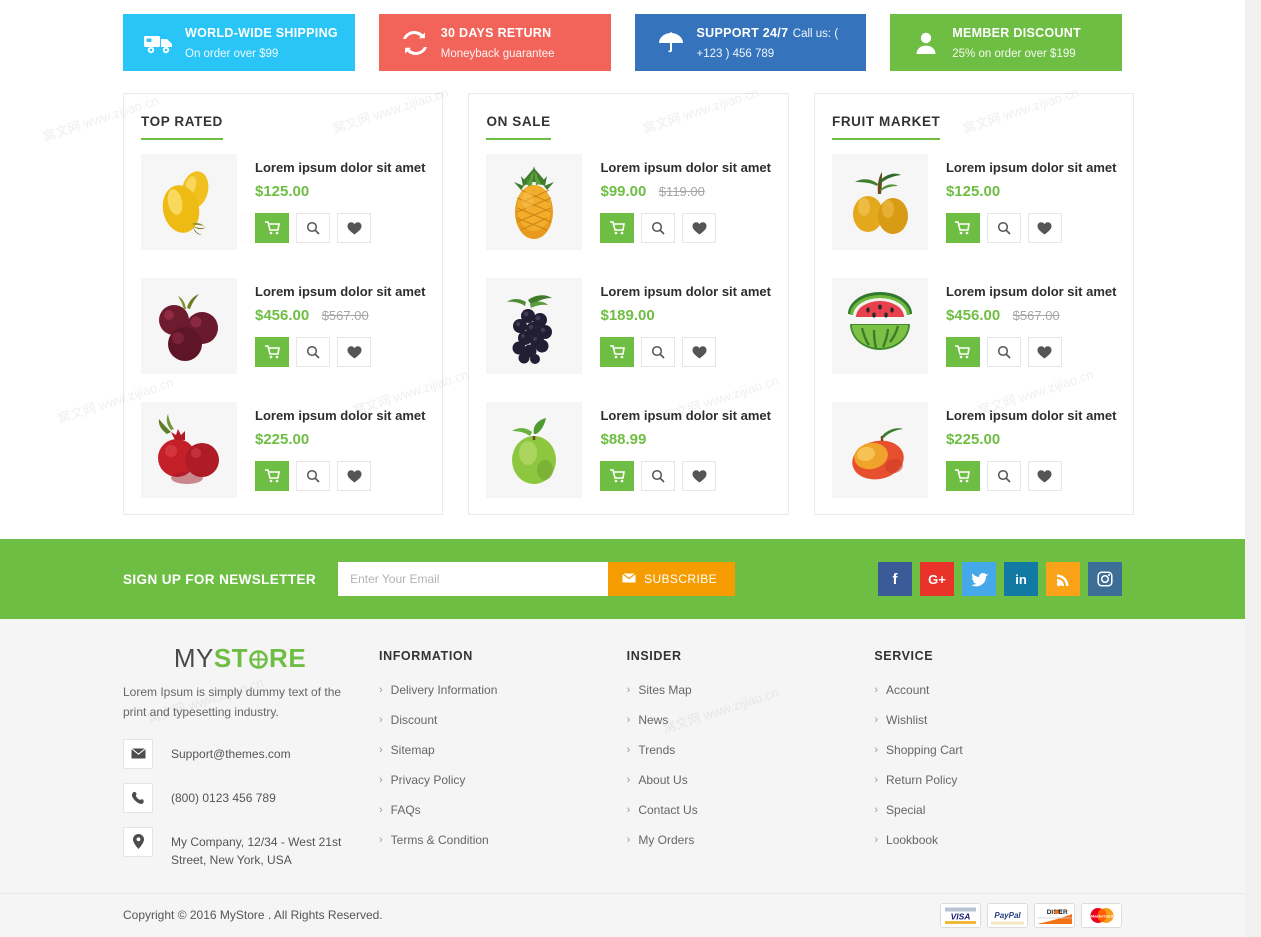 The width and height of the screenshot is (1261, 937). I want to click on facebook-icon: f, so click(895, 579).